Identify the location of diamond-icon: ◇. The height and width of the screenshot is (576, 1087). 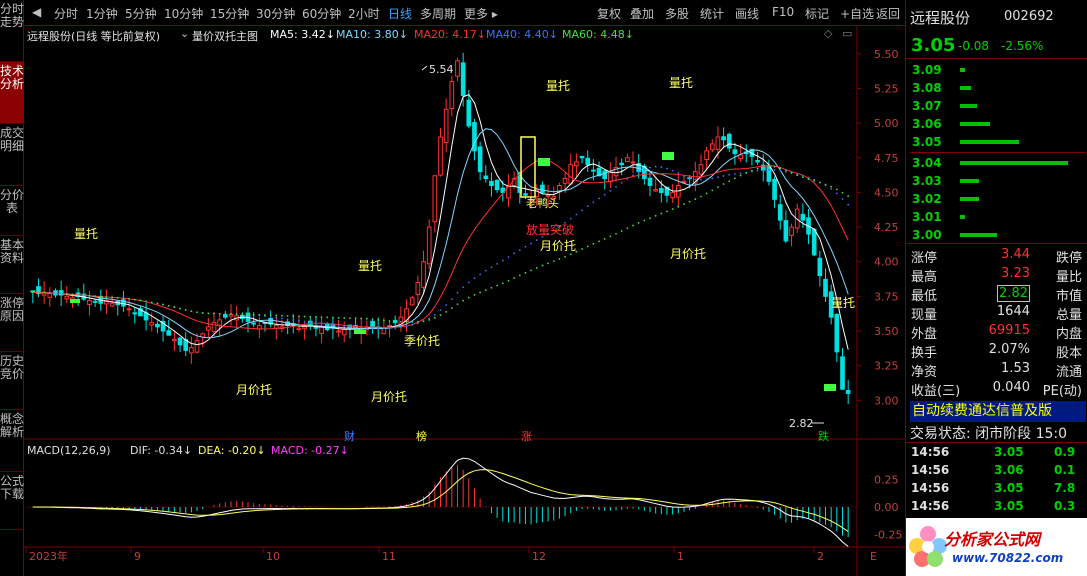
(828, 33).